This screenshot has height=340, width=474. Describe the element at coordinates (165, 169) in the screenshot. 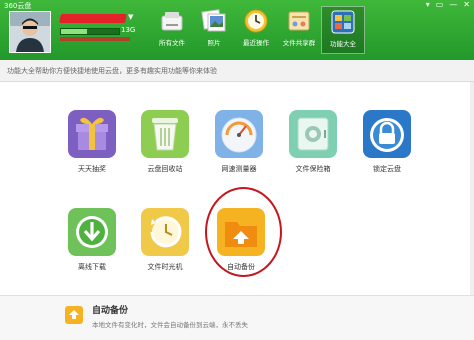

I see `tool-label: 云盘回收站` at that location.